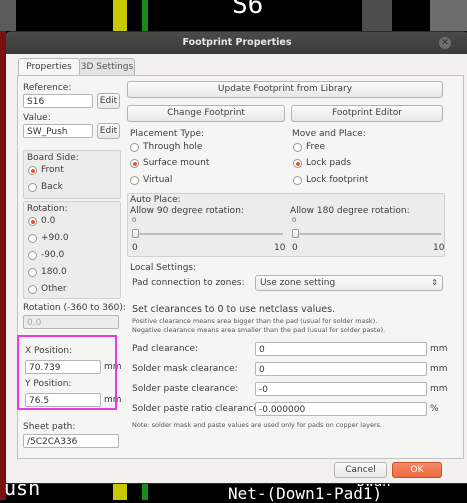 The height and width of the screenshot is (503, 467). Describe the element at coordinates (67, 372) in the screenshot. I see `position-highlight-box` at that location.